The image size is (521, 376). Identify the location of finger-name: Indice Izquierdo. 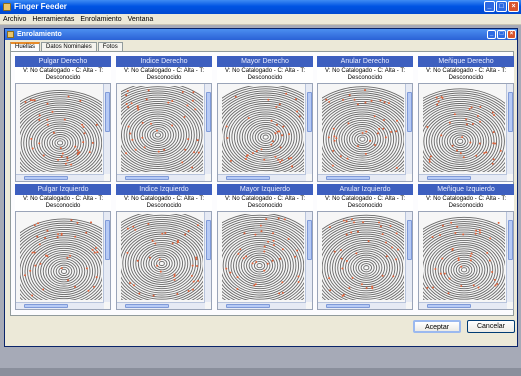
(164, 189).